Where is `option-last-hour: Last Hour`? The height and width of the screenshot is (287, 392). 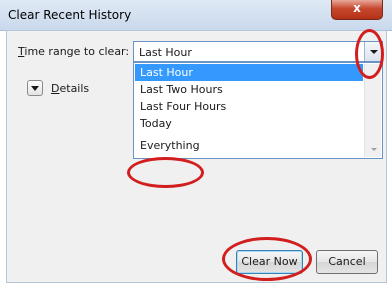 option-last-hour: Last Hour is located at coordinates (249, 72).